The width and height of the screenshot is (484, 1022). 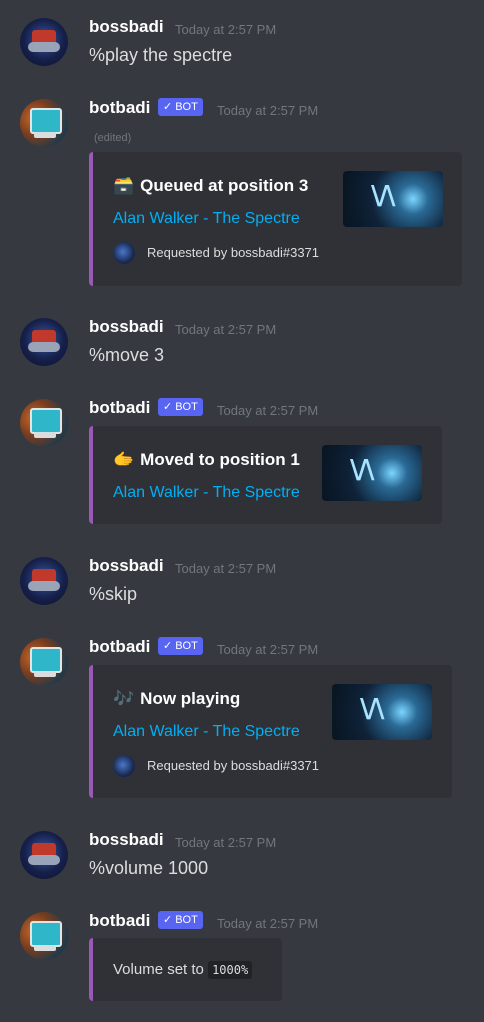 I want to click on embed-title: 🫱 Moved to position 1, so click(x=206, y=459).